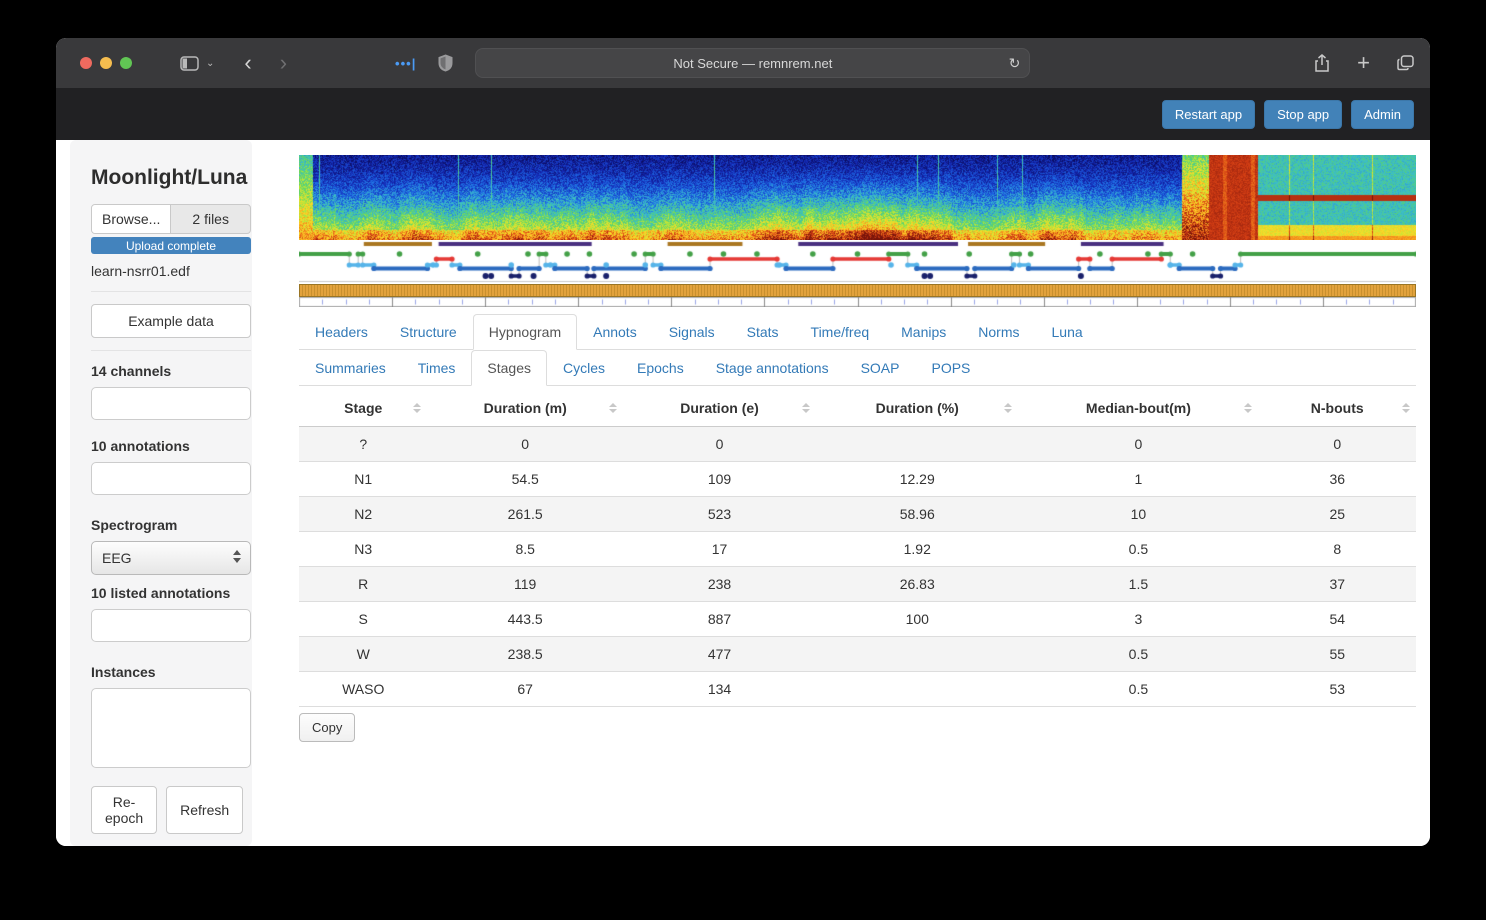  I want to click on table-cell: ?, so click(363, 444).